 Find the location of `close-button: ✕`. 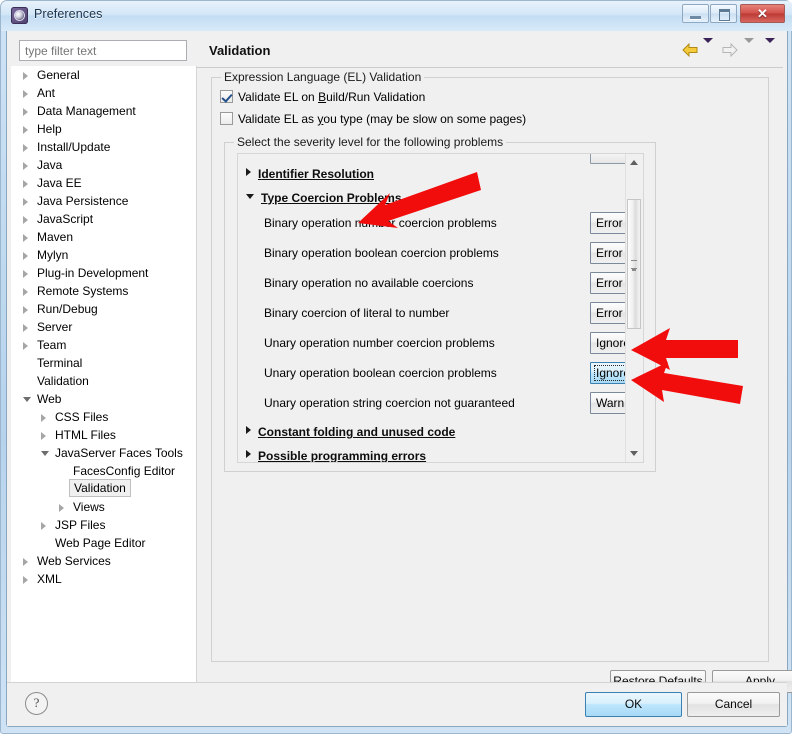

close-button: ✕ is located at coordinates (762, 13).